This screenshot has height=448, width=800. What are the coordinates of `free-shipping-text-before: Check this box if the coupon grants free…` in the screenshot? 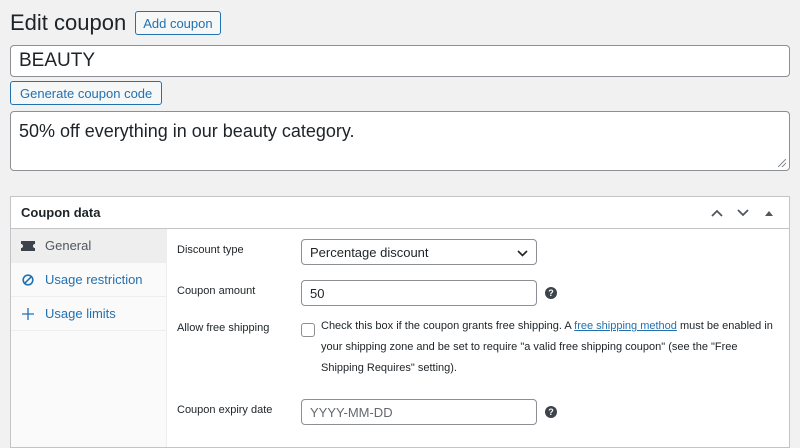 It's located at (448, 326).